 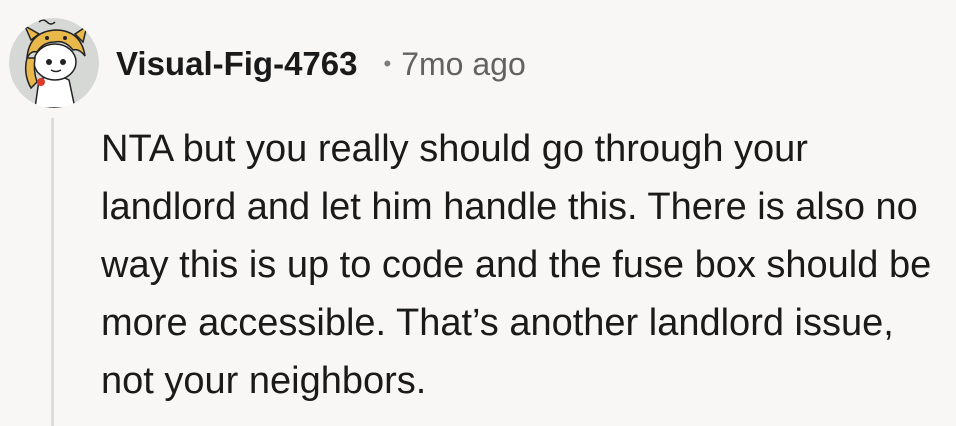 I want to click on comment-header: Visual-Fig-4763 • 7mo ago, so click(x=321, y=64).